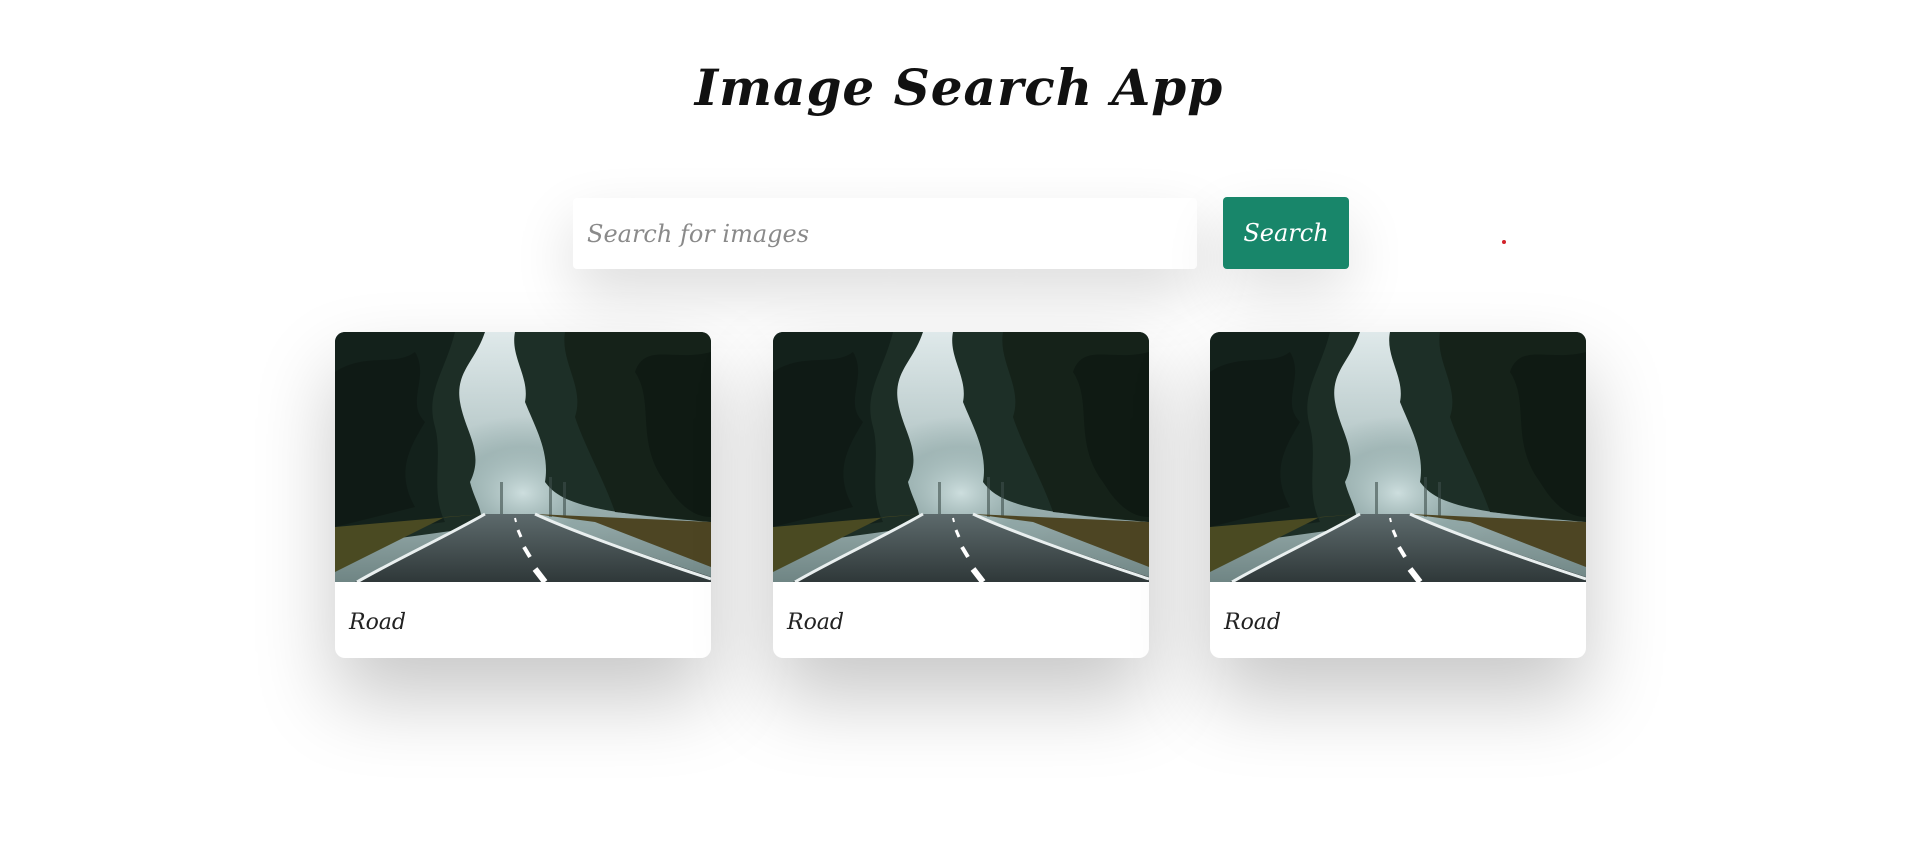 The width and height of the screenshot is (1918, 867). I want to click on search-input, so click(885, 233).